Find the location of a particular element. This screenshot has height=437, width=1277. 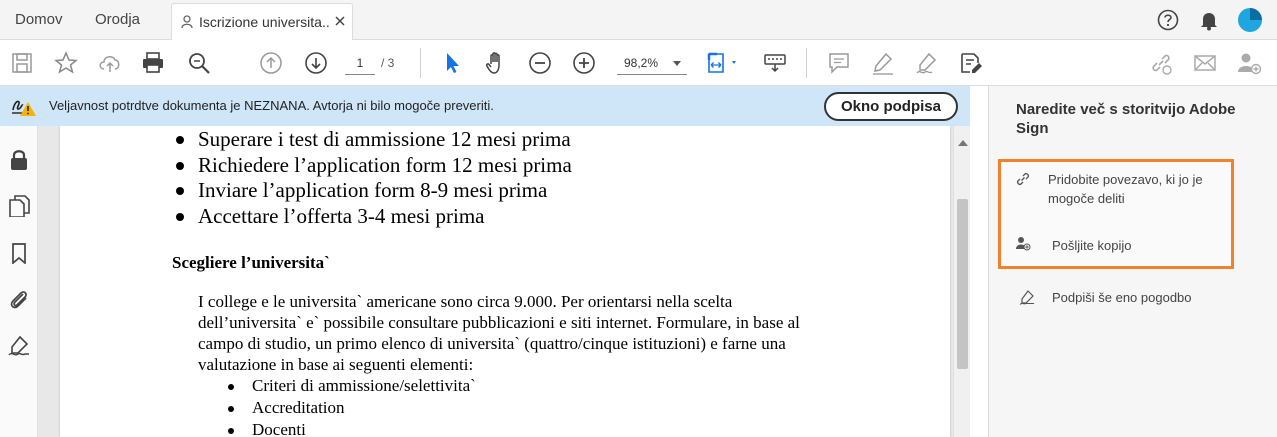

tab-tools: Orodja is located at coordinates (117, 20).